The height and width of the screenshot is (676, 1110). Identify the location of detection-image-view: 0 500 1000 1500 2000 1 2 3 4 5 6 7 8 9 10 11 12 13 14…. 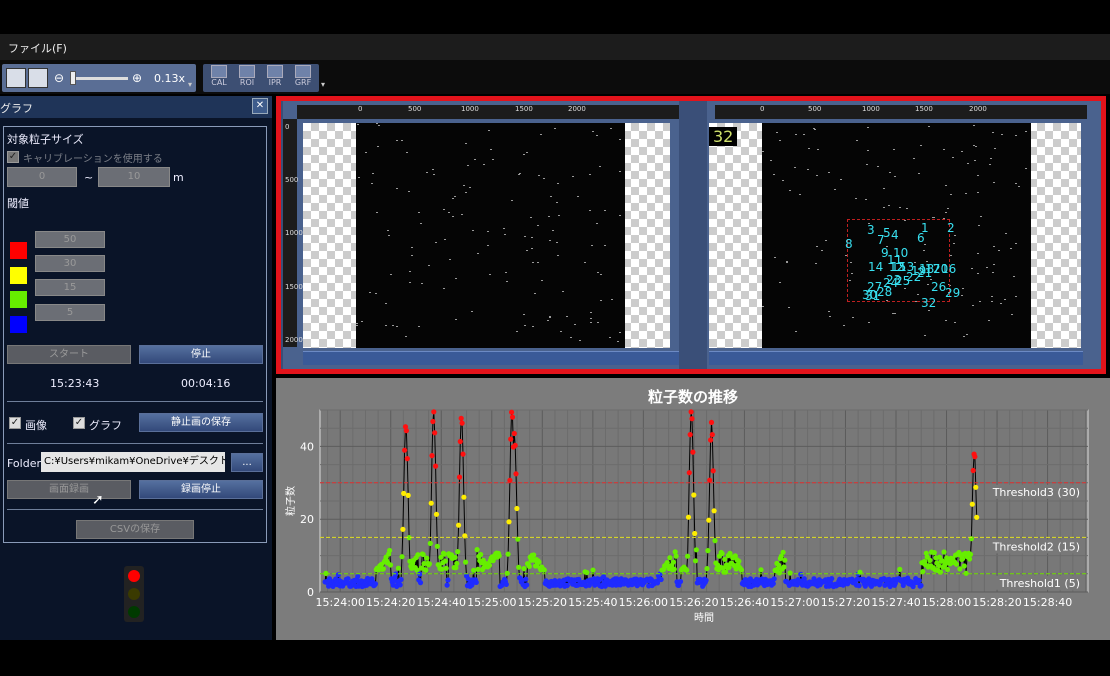
(904, 235).